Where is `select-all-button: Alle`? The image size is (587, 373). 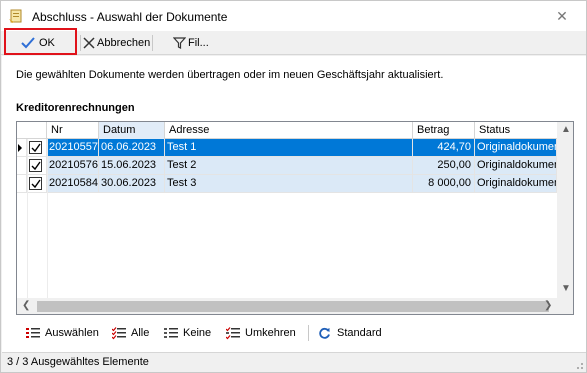
select-all-button: Alle is located at coordinates (130, 333).